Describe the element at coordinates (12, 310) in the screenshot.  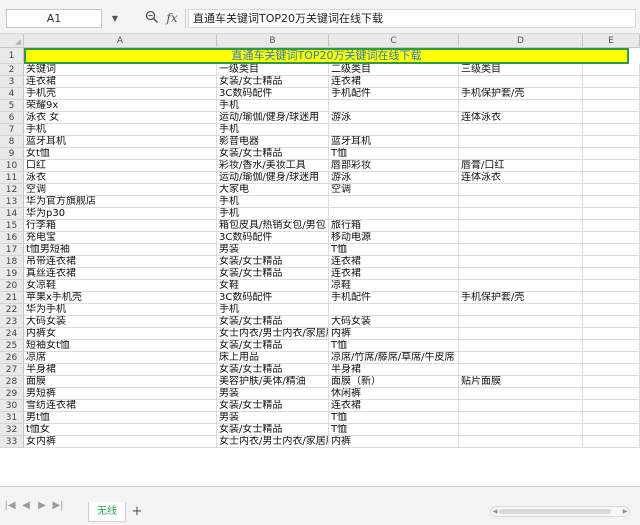
I see `row-header: 22` at that location.